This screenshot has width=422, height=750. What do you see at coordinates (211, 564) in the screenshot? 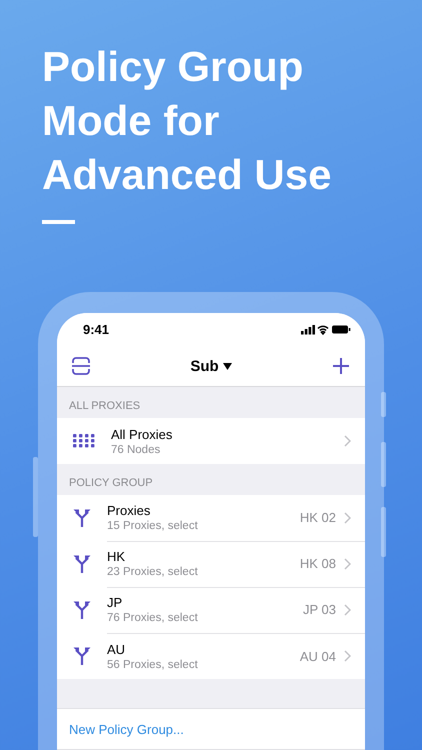
I see `list-row: HK 23 Proxies, select HK 08` at bounding box center [211, 564].